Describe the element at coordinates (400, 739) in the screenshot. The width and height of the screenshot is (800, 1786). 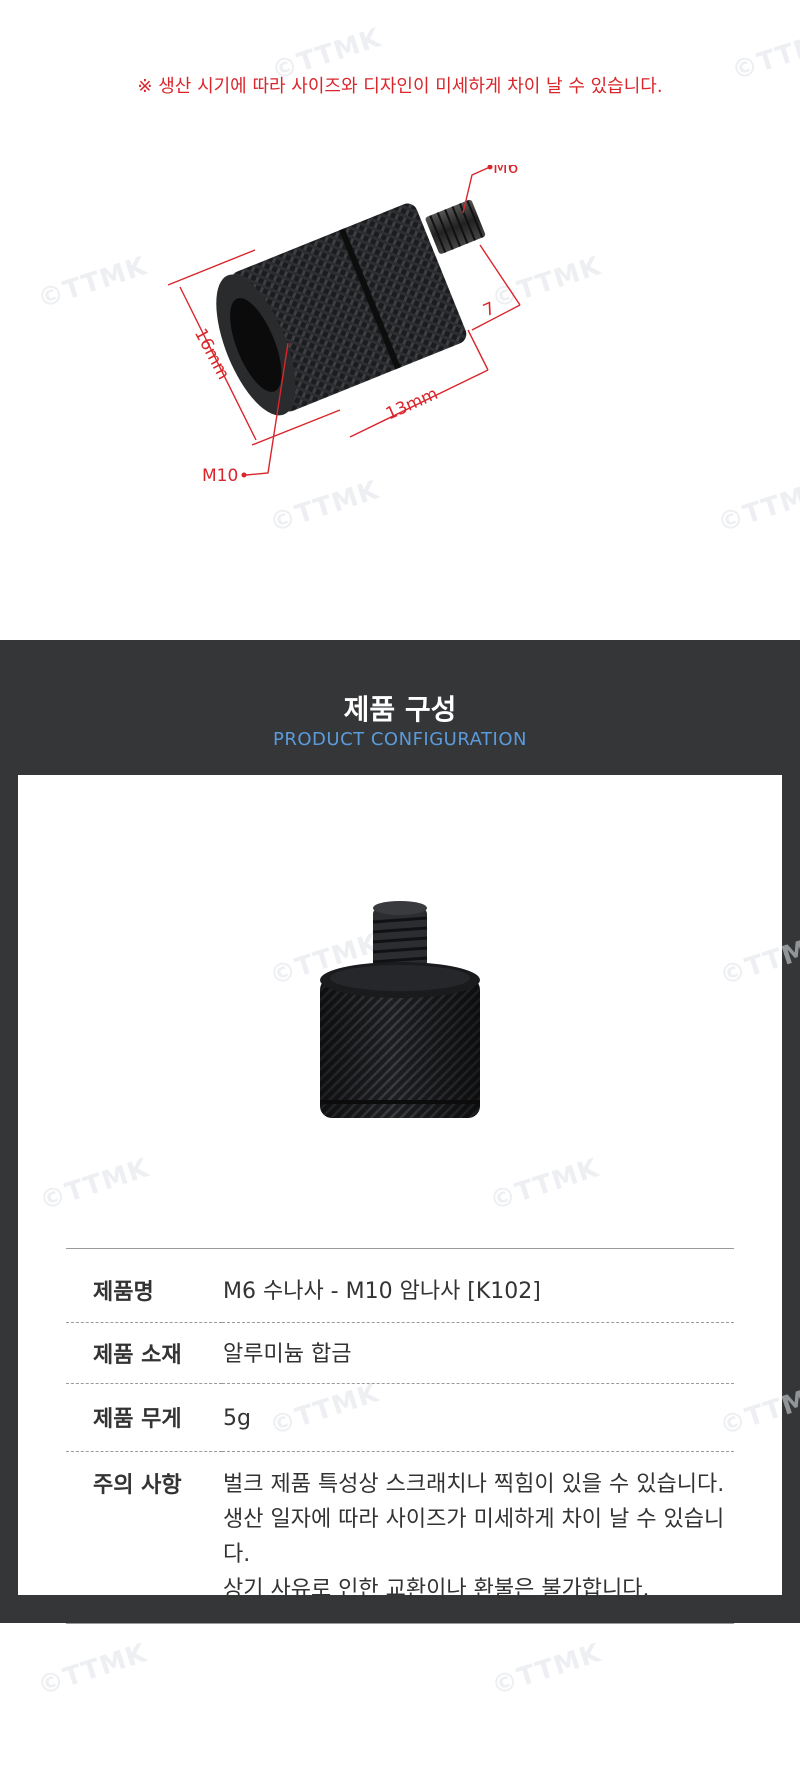
I see `section-subtitle: PRODUCT CONFIGURATION` at that location.